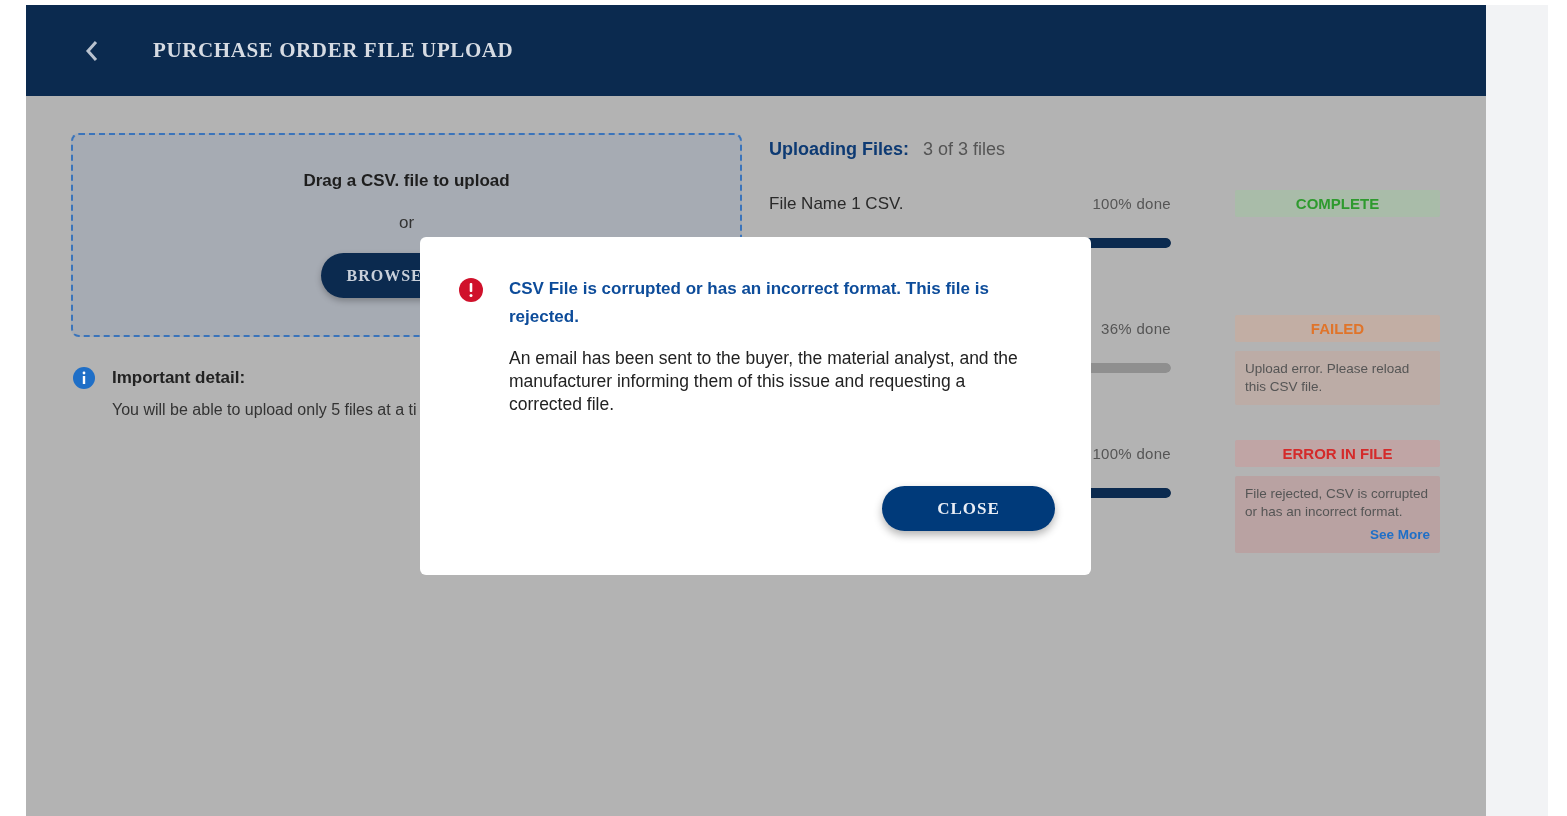 Image resolution: width=1567 pixels, height=816 pixels. What do you see at coordinates (1337, 453) in the screenshot?
I see `status-badge: ERROR IN FILE` at bounding box center [1337, 453].